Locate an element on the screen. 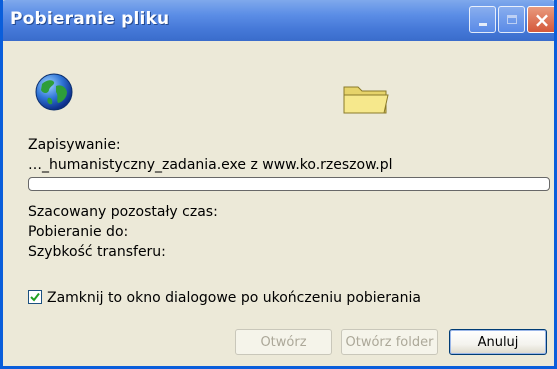 This screenshot has height=369, width=557. open-button: Otwórz is located at coordinates (283, 342).